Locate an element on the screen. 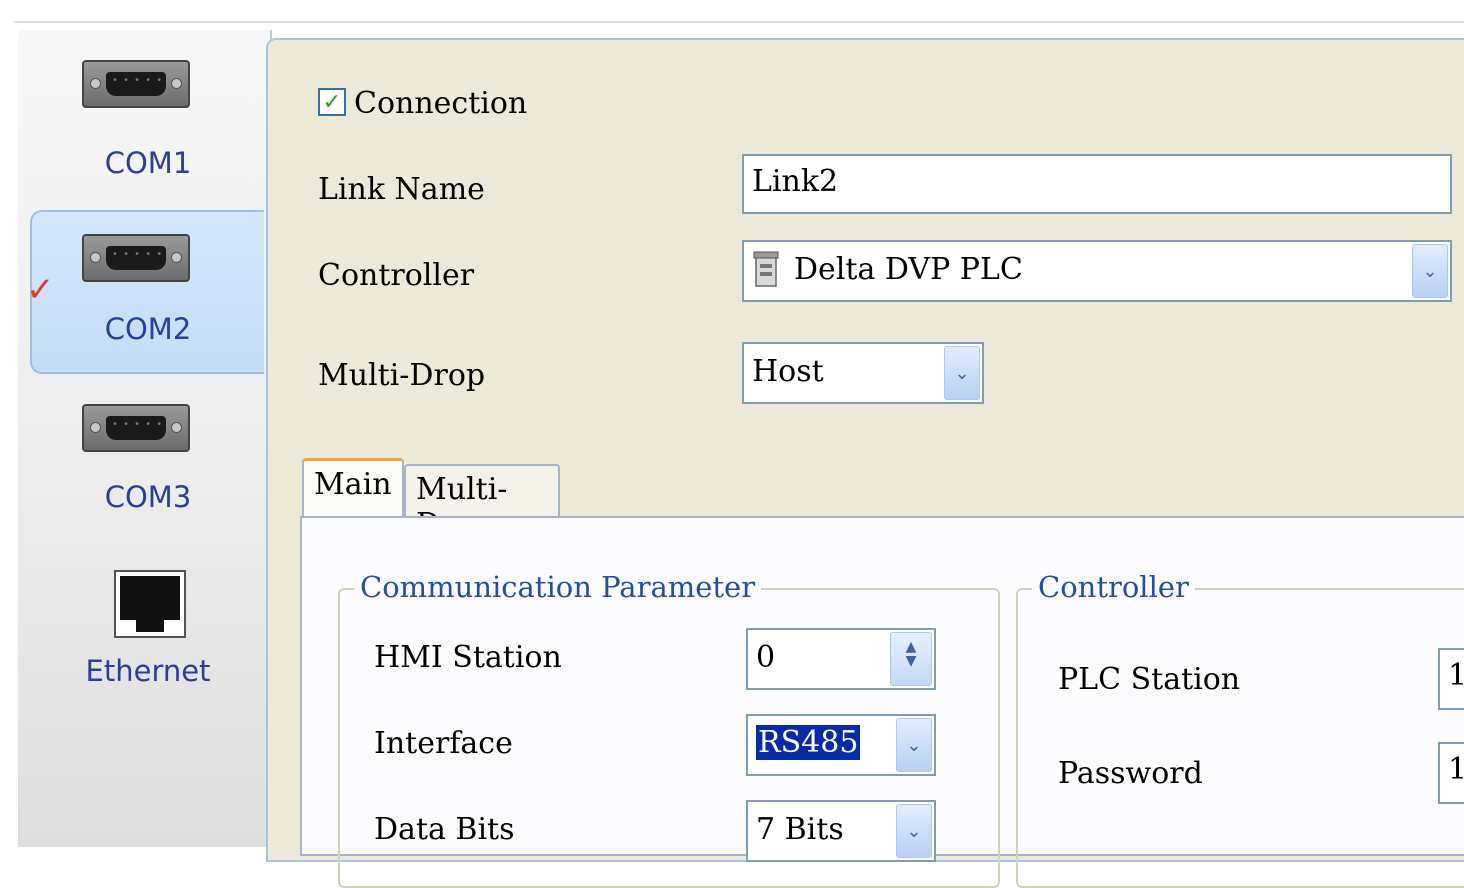 The image size is (1464, 888). plc-icon is located at coordinates (766, 269).